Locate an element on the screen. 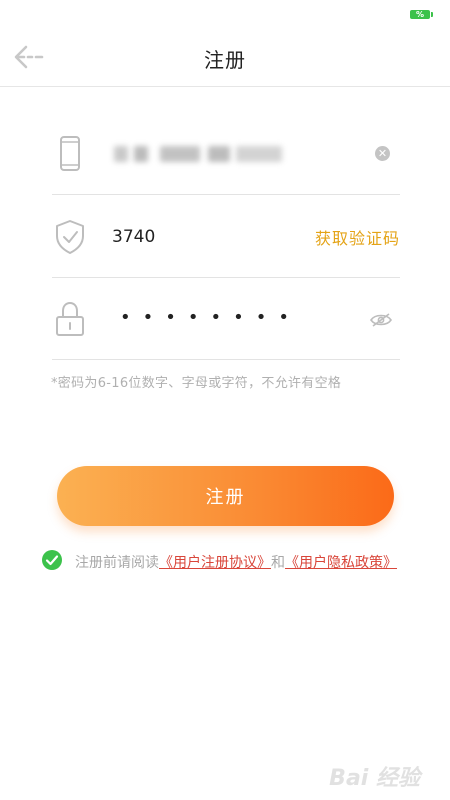 The width and height of the screenshot is (450, 800). register-button: 注册 is located at coordinates (225, 496).